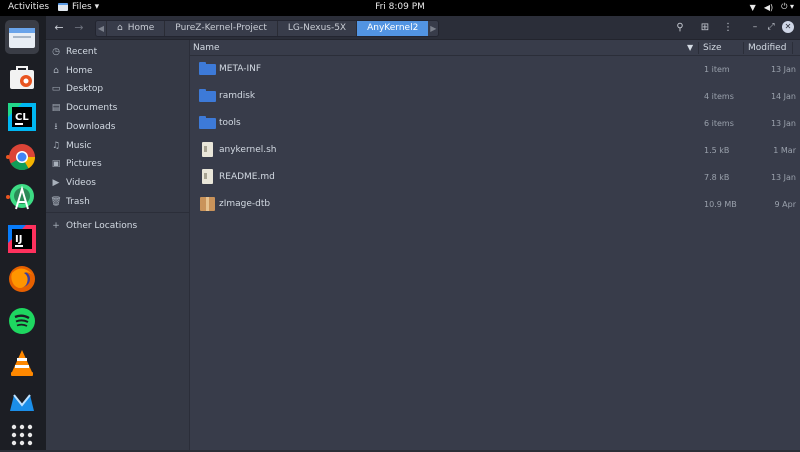  I want to click on documents-icon: ▤, so click(56, 108).